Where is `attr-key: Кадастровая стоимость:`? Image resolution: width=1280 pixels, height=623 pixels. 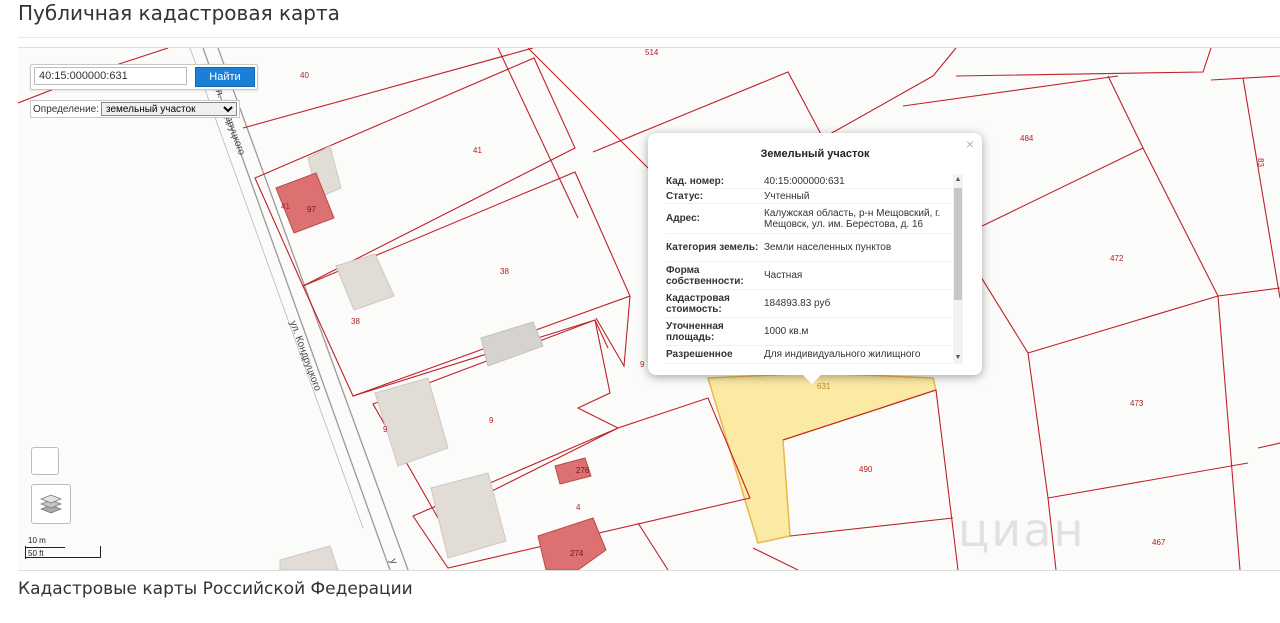
attr-key: Кадастровая стоимость: is located at coordinates (698, 303).